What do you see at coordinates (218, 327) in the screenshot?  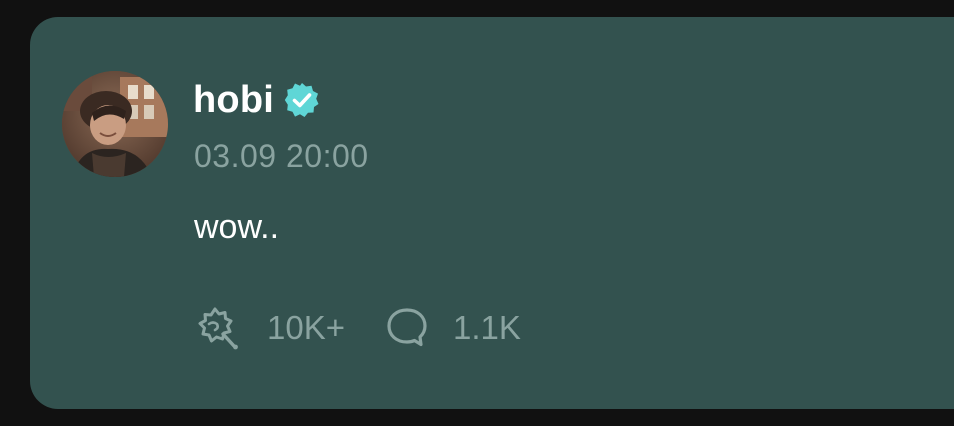 I see `like-reaction-icon` at bounding box center [218, 327].